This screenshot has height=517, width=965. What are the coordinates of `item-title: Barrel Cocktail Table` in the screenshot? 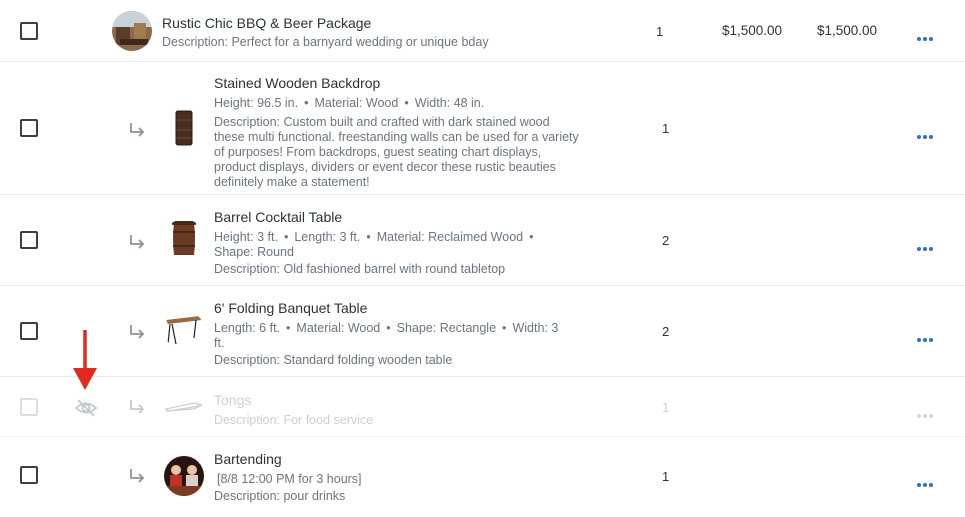 It's located at (414, 217).